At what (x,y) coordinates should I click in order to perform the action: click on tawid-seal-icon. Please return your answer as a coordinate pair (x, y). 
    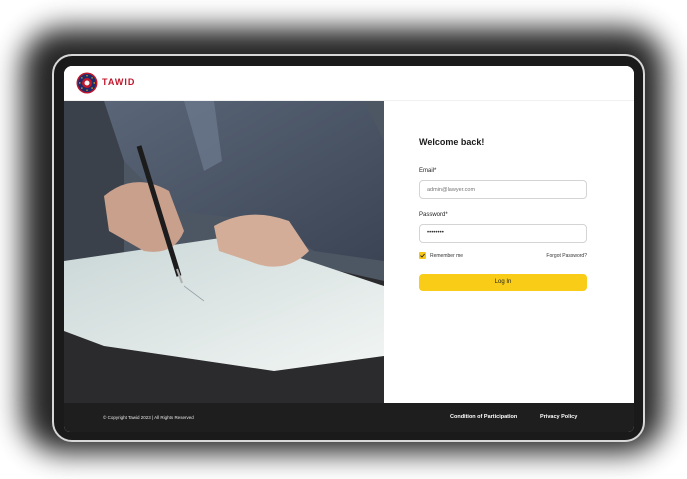
    Looking at the image, I should click on (87, 83).